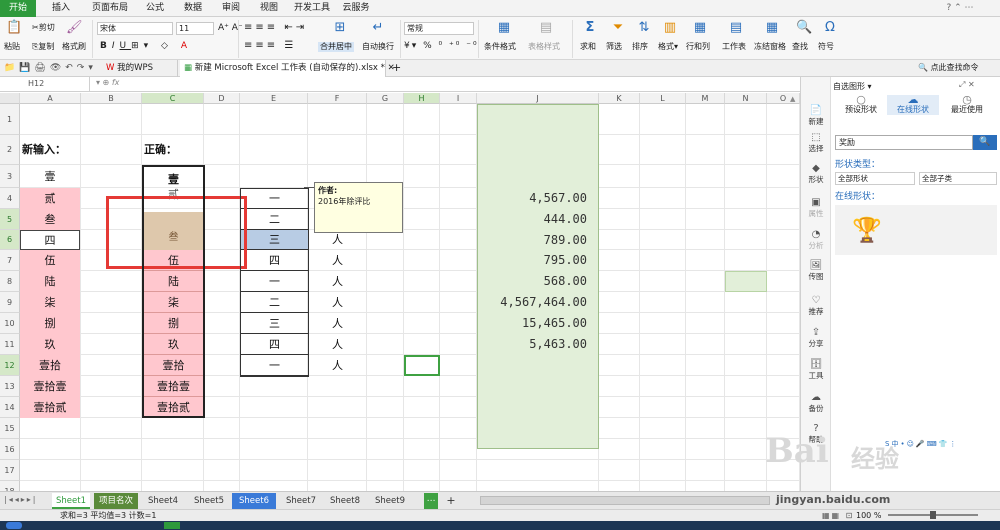  I want to click on shape-type-select: 全部形状, so click(875, 178).